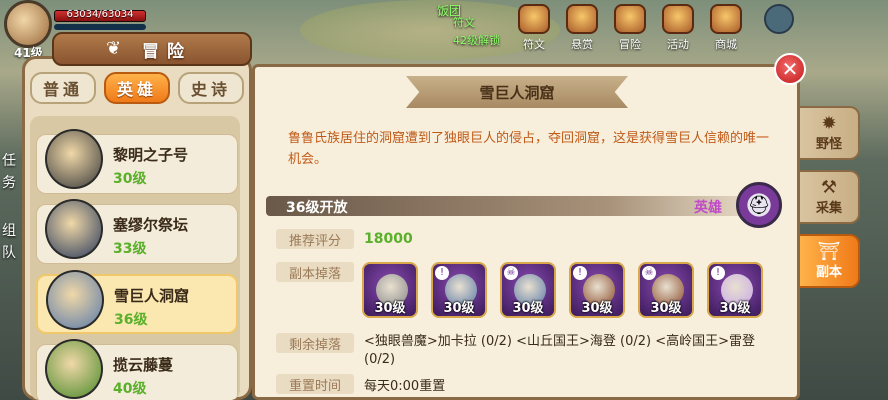 The image size is (888, 400). What do you see at coordinates (315, 272) in the screenshot?
I see `drops-label: 副本掉落` at bounding box center [315, 272].